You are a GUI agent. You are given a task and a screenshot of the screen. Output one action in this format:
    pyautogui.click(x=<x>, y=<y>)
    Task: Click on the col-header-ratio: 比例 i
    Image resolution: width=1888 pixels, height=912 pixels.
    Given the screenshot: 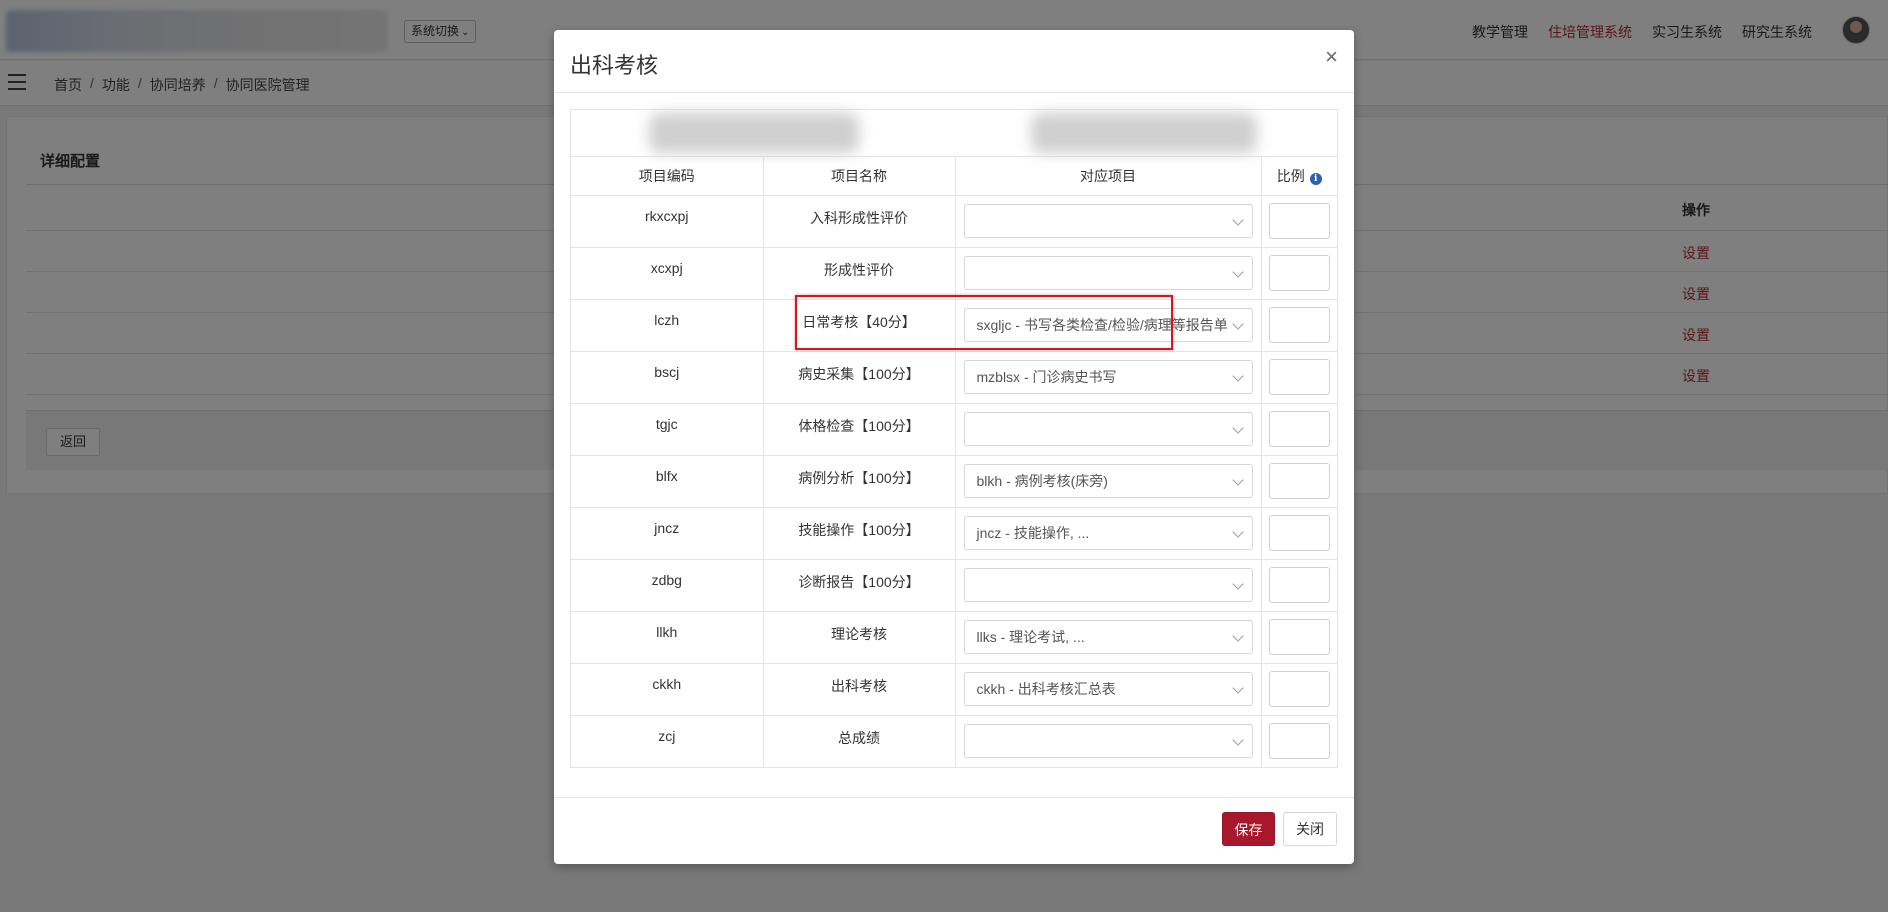 What is the action you would take?
    pyautogui.click(x=1299, y=176)
    